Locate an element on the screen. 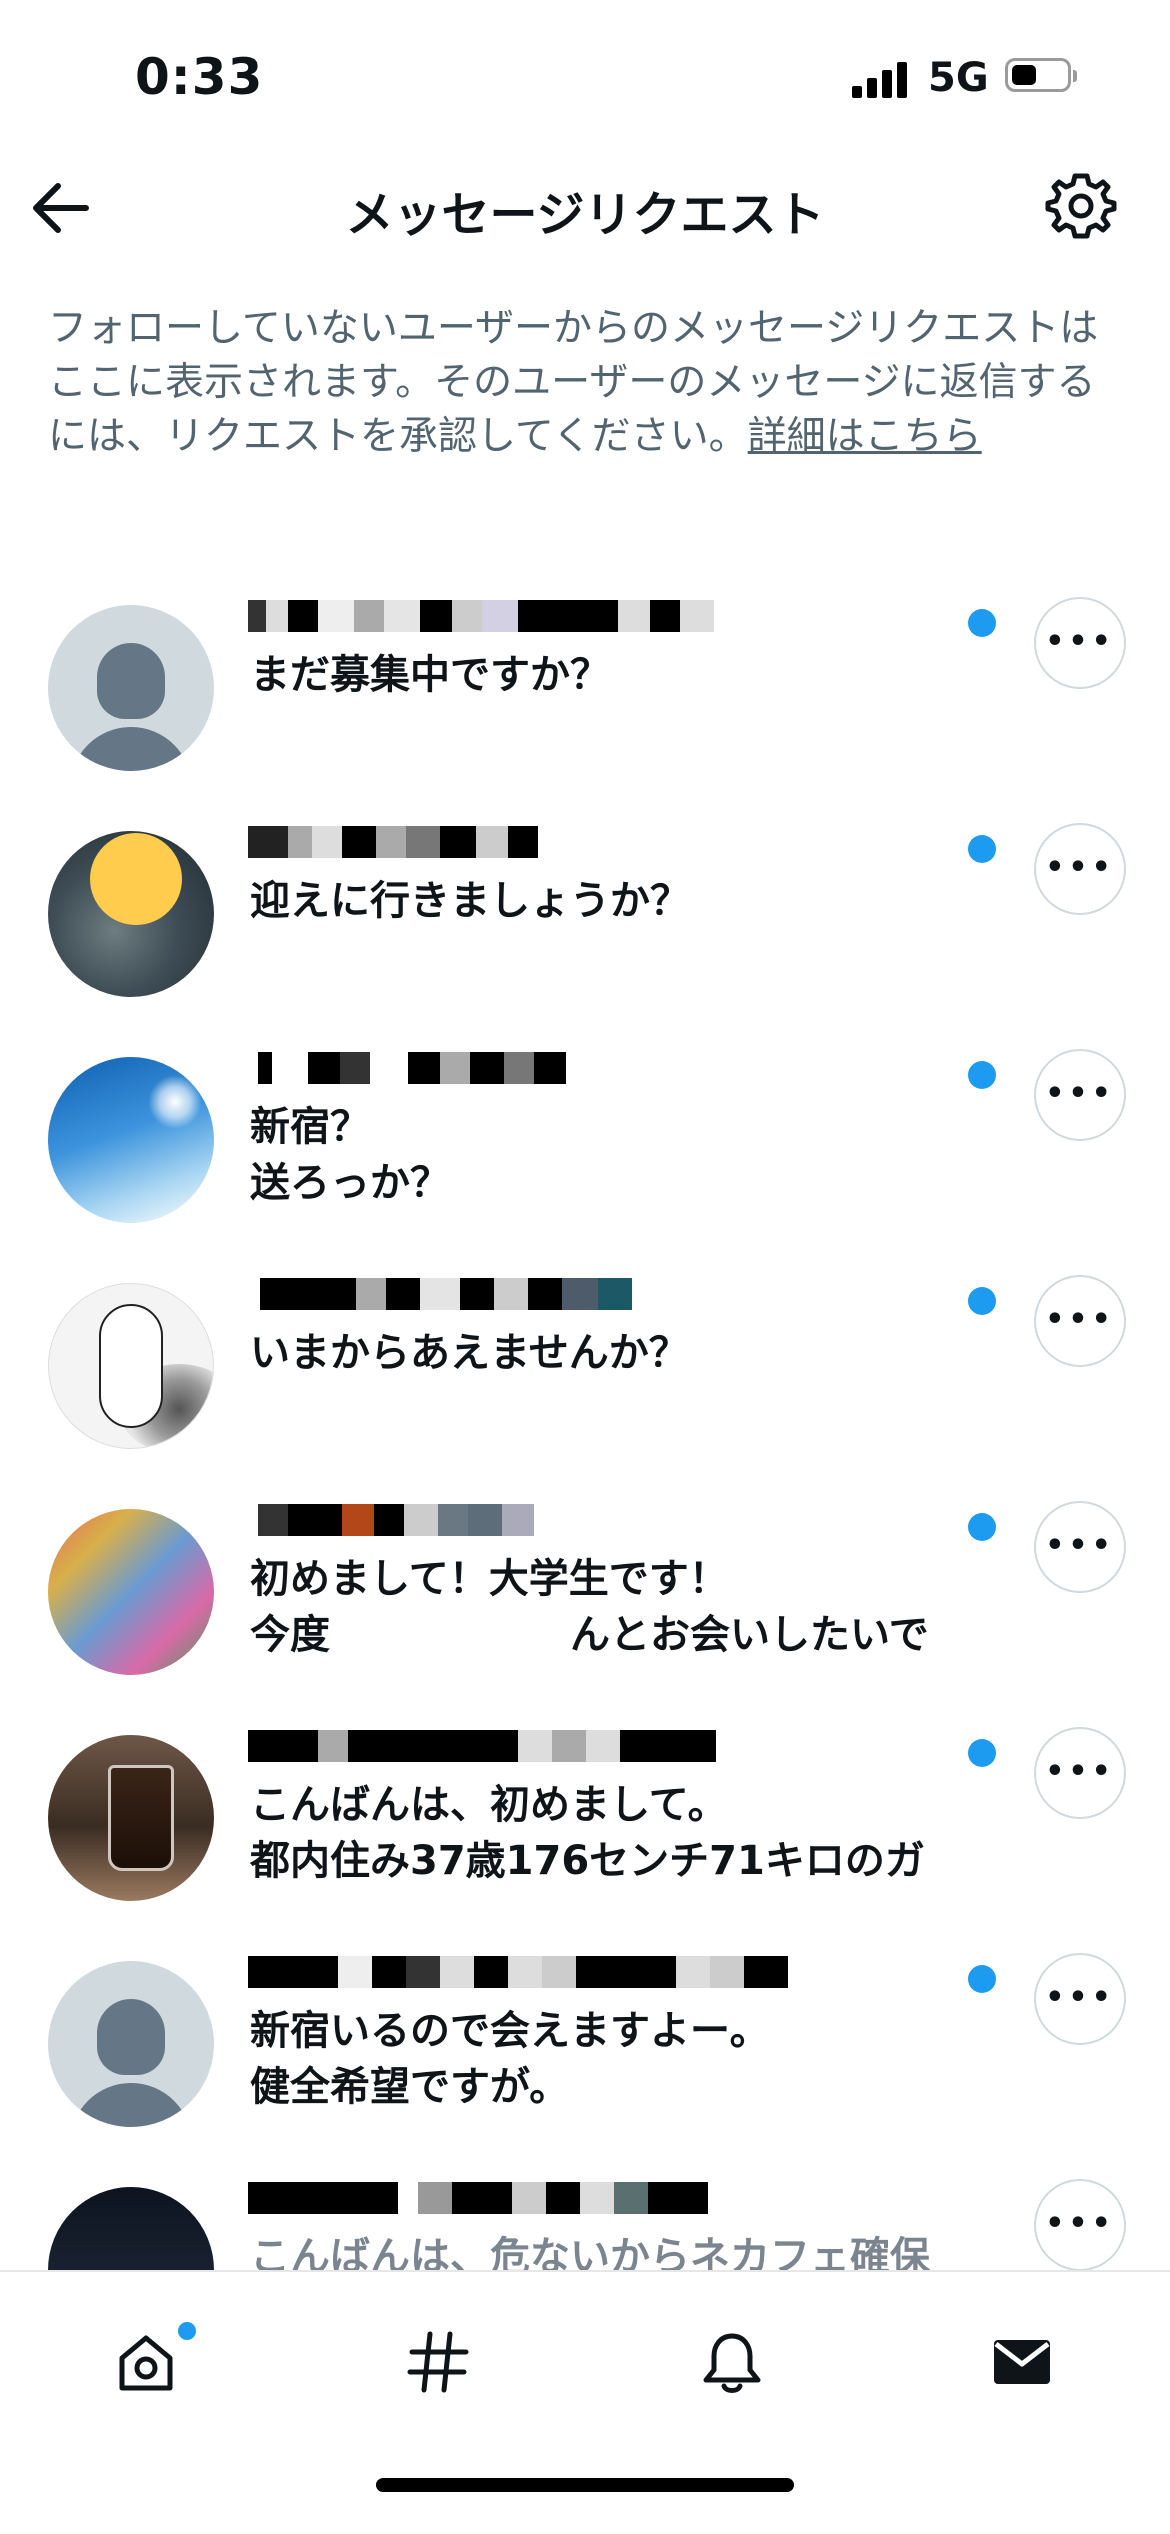 The width and height of the screenshot is (1170, 2534). messages-icon is located at coordinates (1022, 2362).